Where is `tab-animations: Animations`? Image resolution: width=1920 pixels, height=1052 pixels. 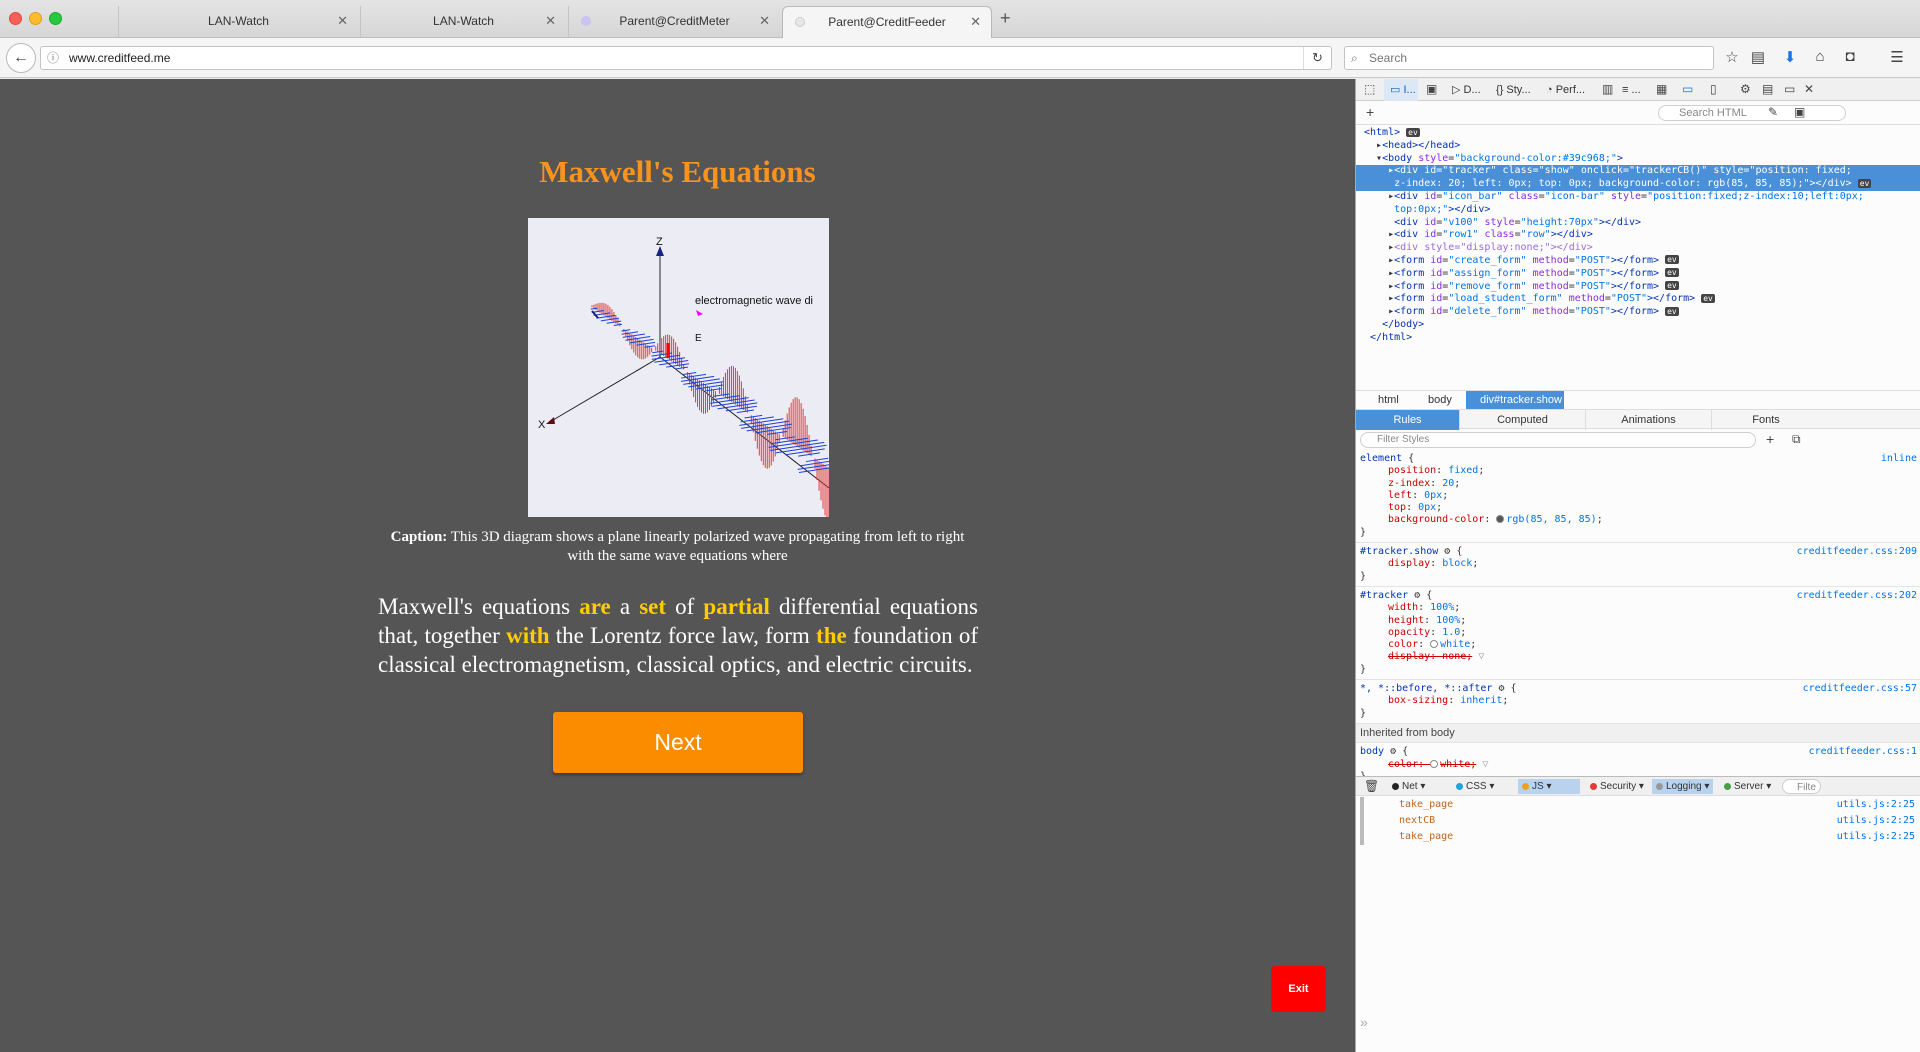 tab-animations: Animations is located at coordinates (1649, 420).